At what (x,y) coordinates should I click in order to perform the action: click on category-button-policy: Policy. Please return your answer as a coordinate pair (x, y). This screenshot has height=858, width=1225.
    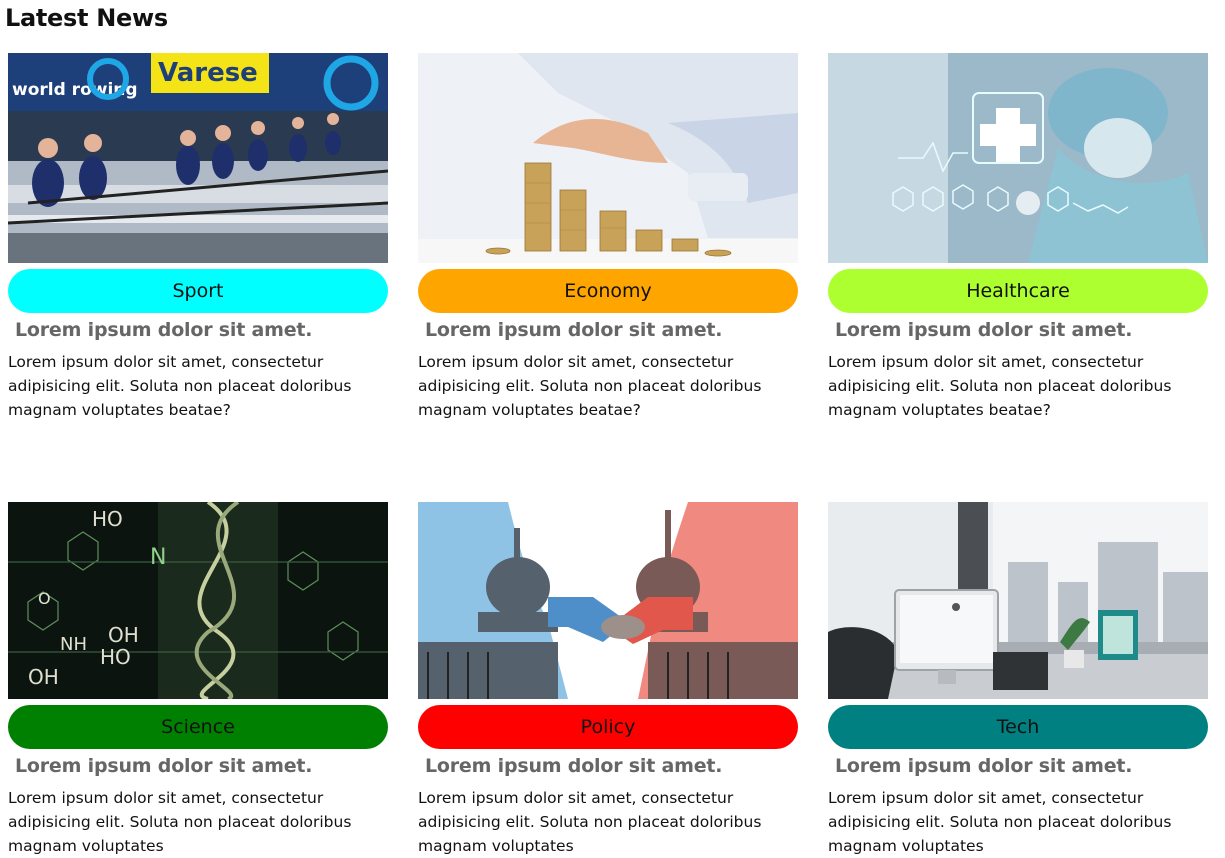
    Looking at the image, I should click on (608, 727).